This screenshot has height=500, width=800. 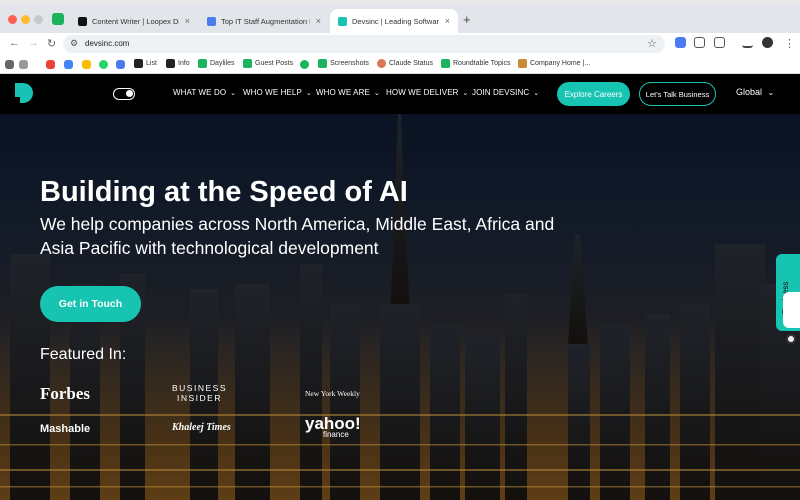 What do you see at coordinates (65, 429) in the screenshot?
I see `mashable-logo: Mashable` at bounding box center [65, 429].